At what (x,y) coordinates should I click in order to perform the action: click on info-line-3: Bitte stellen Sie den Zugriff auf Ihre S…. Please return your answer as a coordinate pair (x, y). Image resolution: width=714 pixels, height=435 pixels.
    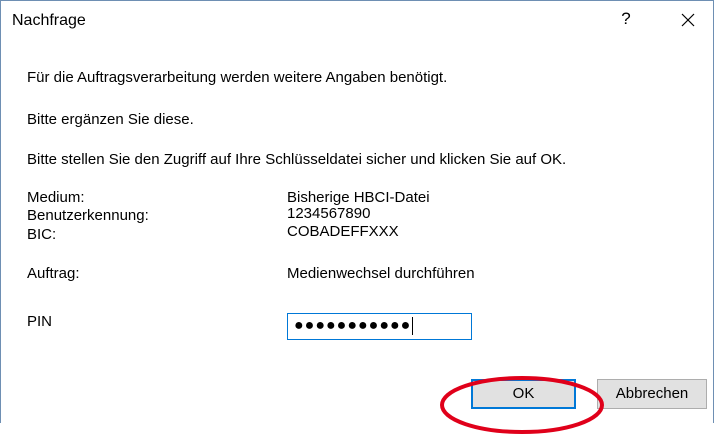
    Looking at the image, I should click on (297, 159).